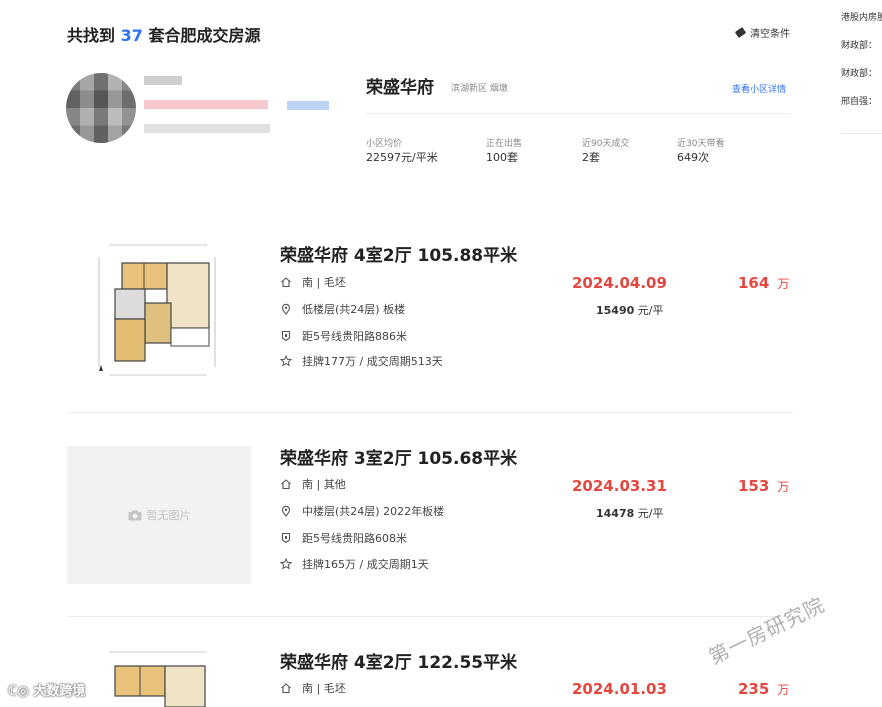 Image resolution: width=882 pixels, height=707 pixels. I want to click on result-count-number: 37, so click(131, 35).